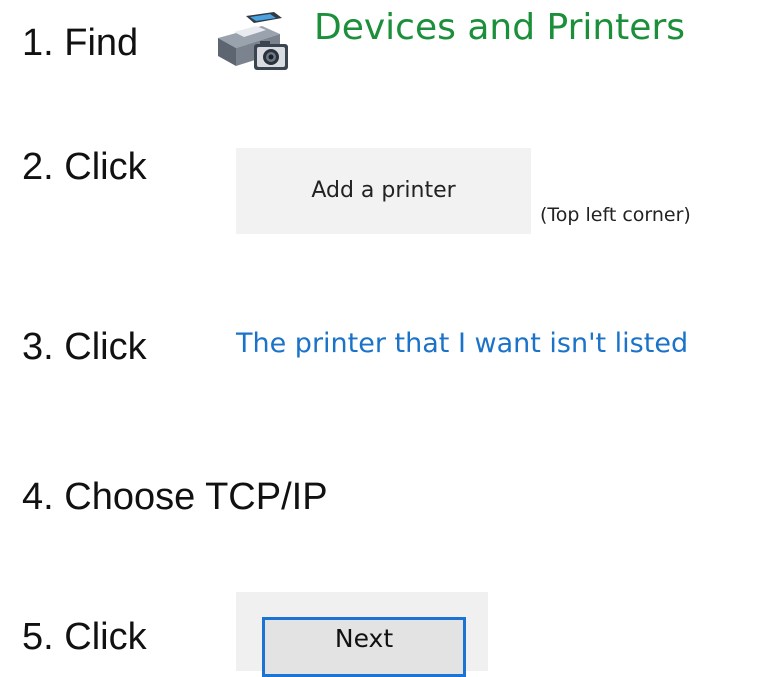  I want to click on next-button-label: Next, so click(364, 638).